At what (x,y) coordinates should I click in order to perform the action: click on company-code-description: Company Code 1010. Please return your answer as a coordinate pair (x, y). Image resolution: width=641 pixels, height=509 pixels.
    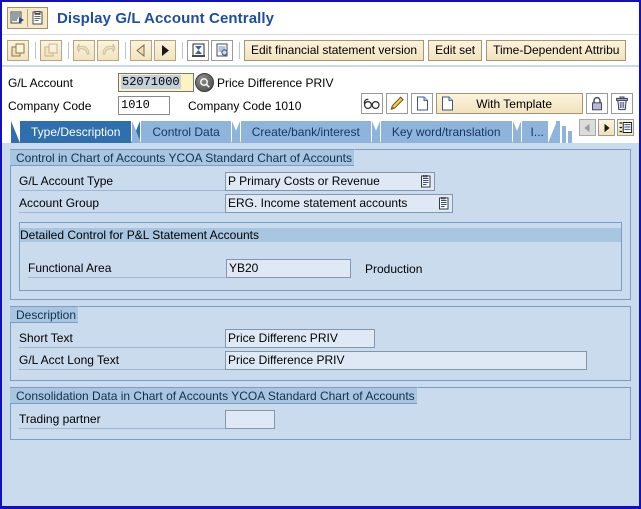
    Looking at the image, I should click on (245, 105).